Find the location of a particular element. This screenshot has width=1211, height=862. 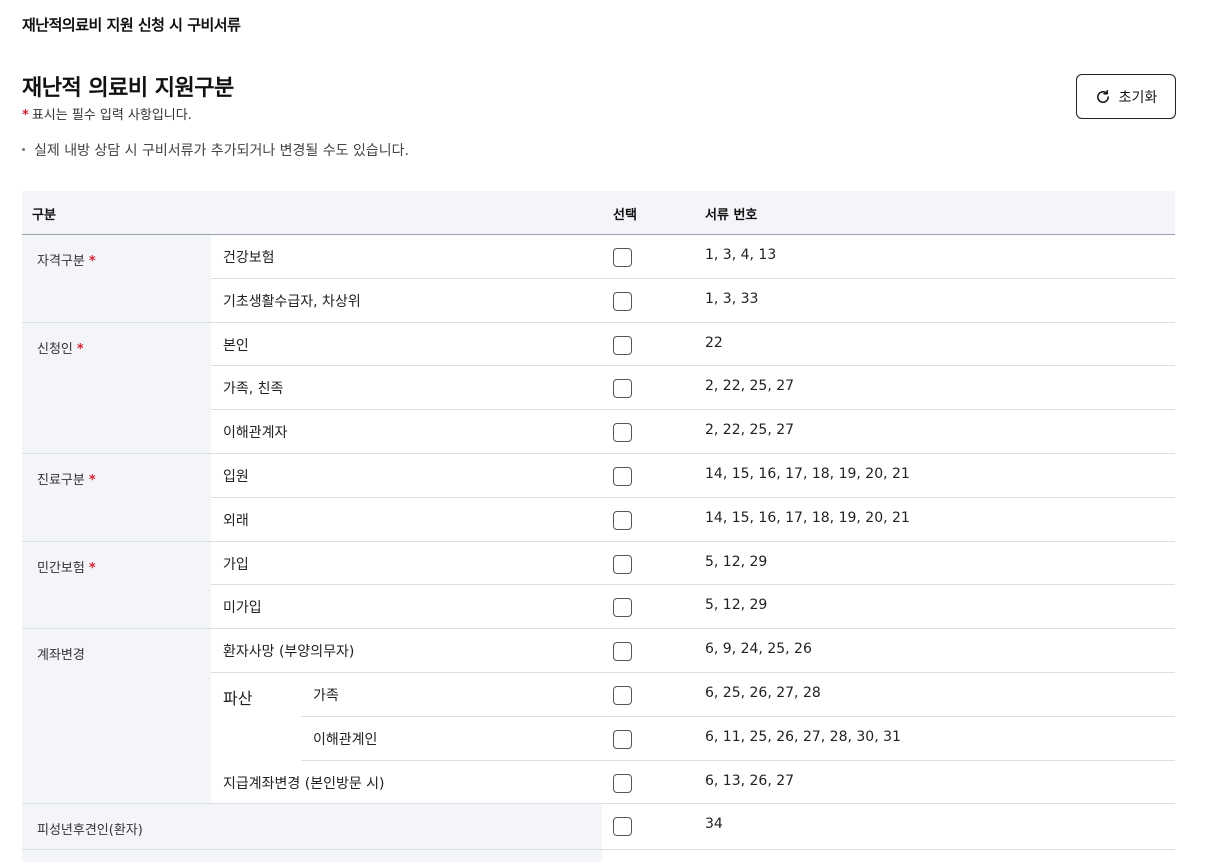

table-row: 34 is located at coordinates (888, 827).